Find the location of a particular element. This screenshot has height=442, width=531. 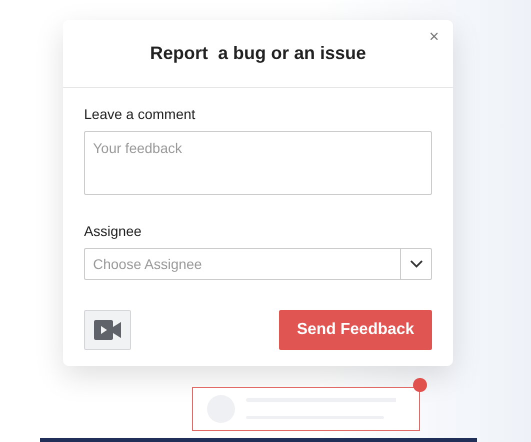

send-feedback-button: Send Feedback is located at coordinates (355, 330).